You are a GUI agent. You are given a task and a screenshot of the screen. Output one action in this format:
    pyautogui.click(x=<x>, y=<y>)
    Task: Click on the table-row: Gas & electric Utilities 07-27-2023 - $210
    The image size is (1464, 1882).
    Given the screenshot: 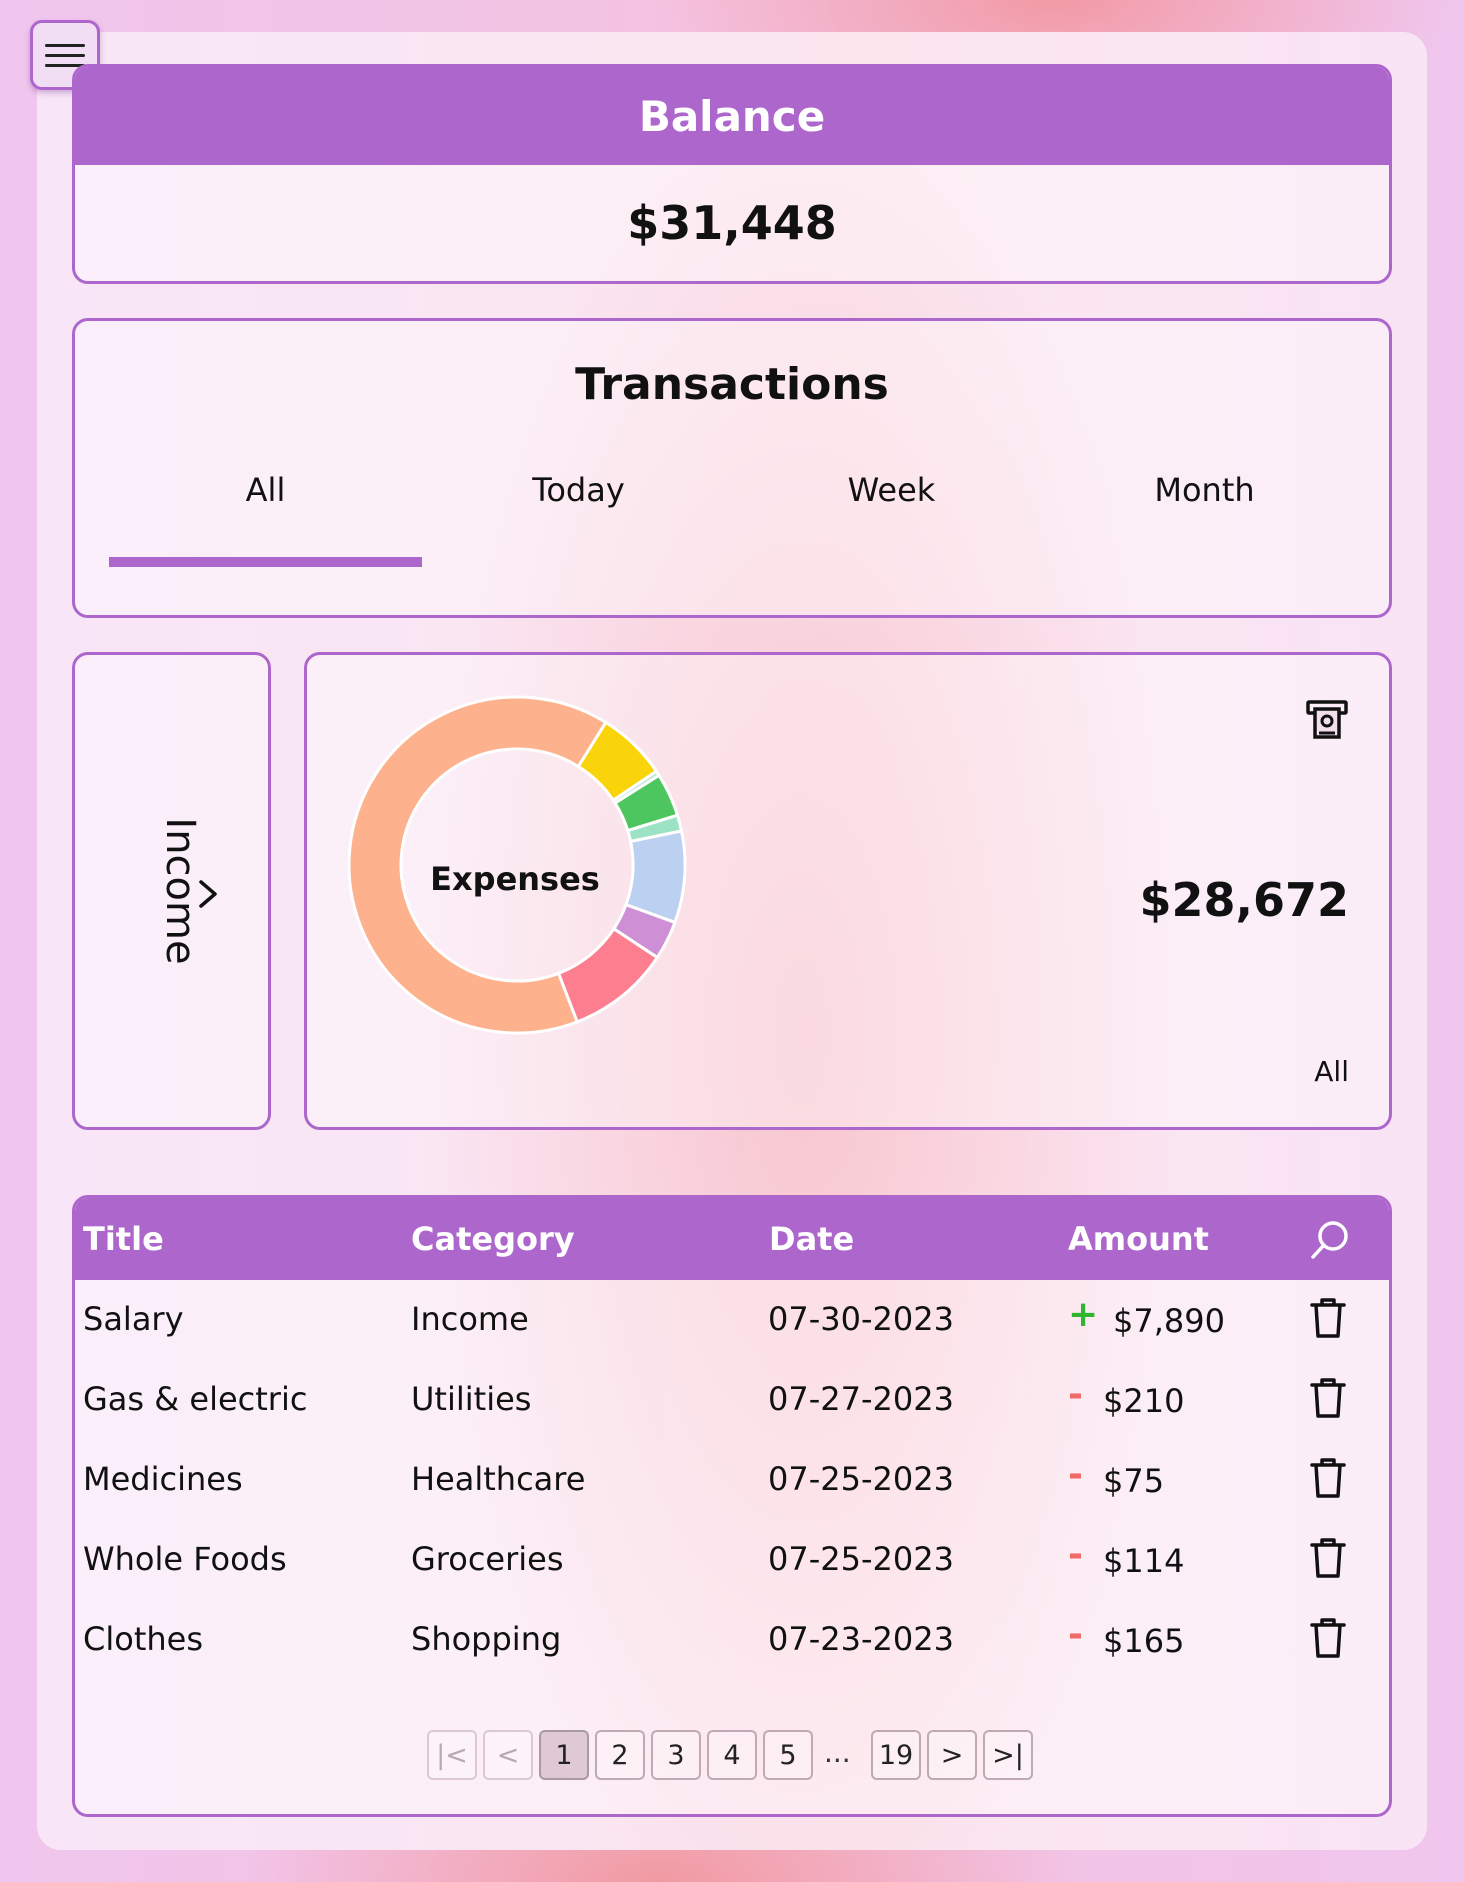 What is the action you would take?
    pyautogui.click(x=732, y=1400)
    